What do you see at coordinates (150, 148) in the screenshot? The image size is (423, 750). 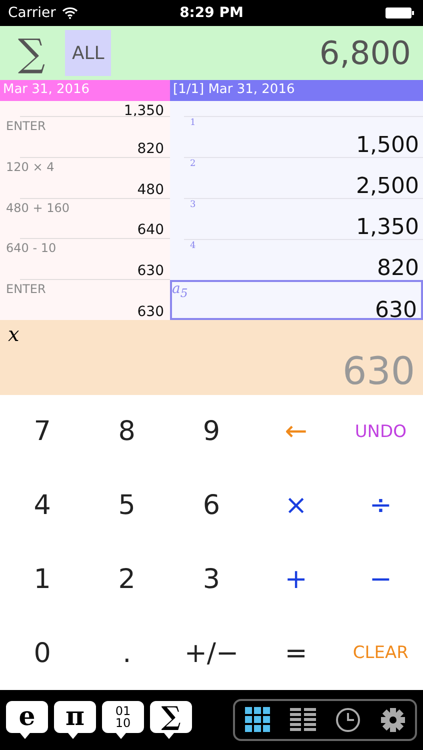 I see `history-result: 820` at bounding box center [150, 148].